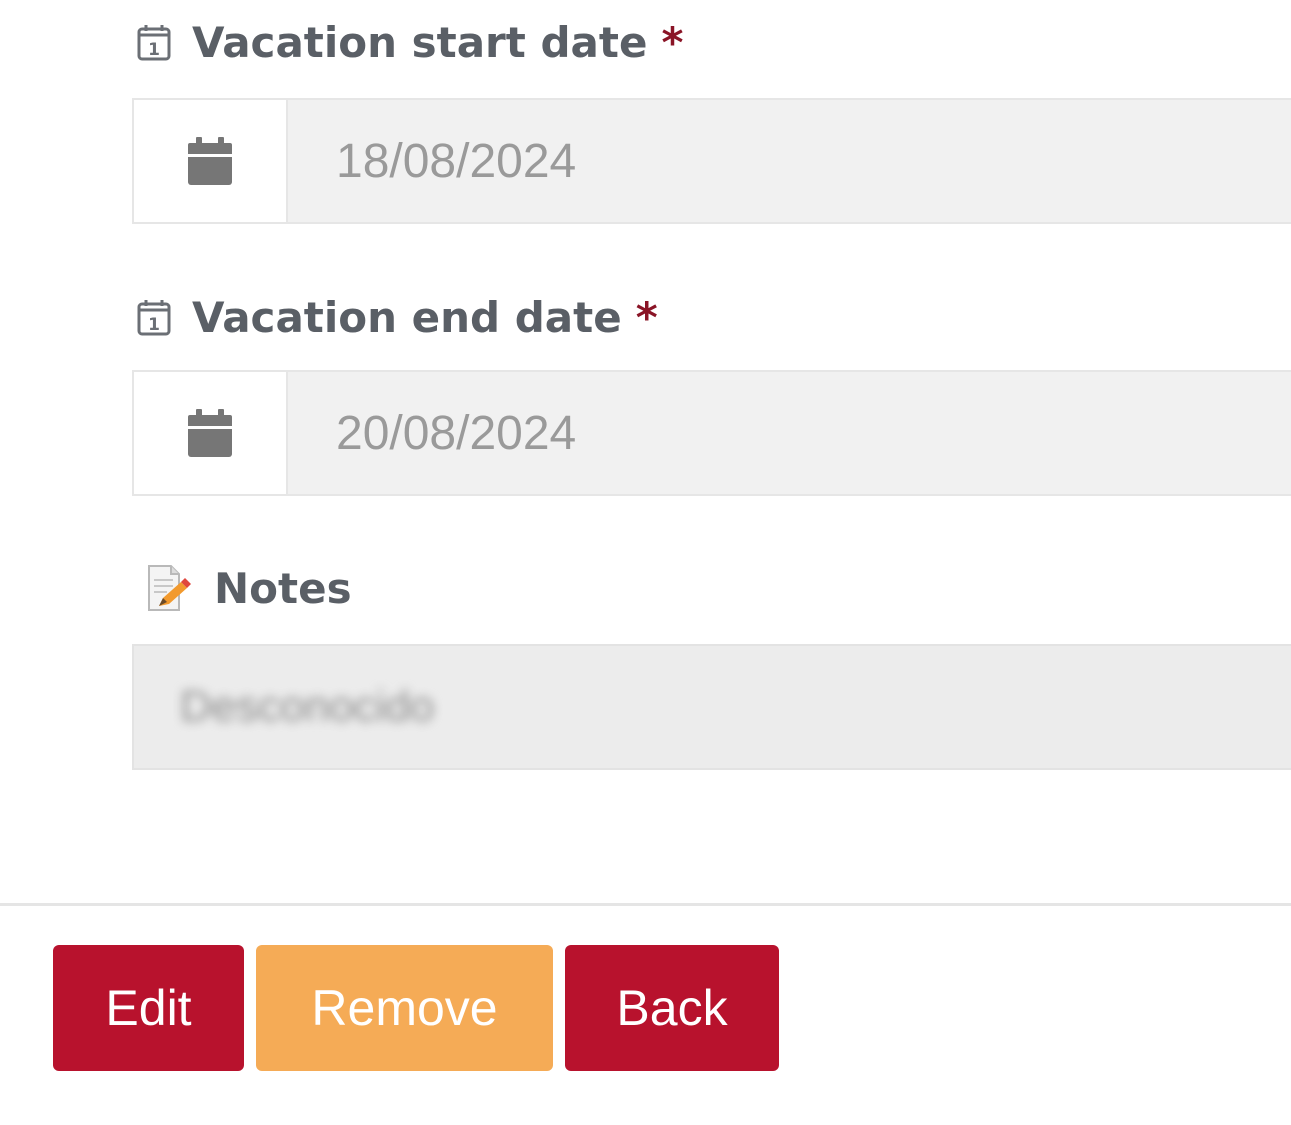 The height and width of the screenshot is (1125, 1291). What do you see at coordinates (407, 317) in the screenshot?
I see `end-date-label-text: Vacation end date` at bounding box center [407, 317].